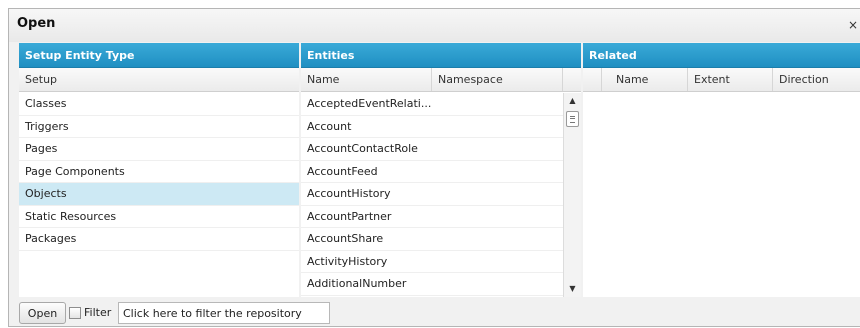 The width and height of the screenshot is (860, 328). Describe the element at coordinates (159, 55) in the screenshot. I see `setup-entity-type-header: Setup Entity Type` at that location.